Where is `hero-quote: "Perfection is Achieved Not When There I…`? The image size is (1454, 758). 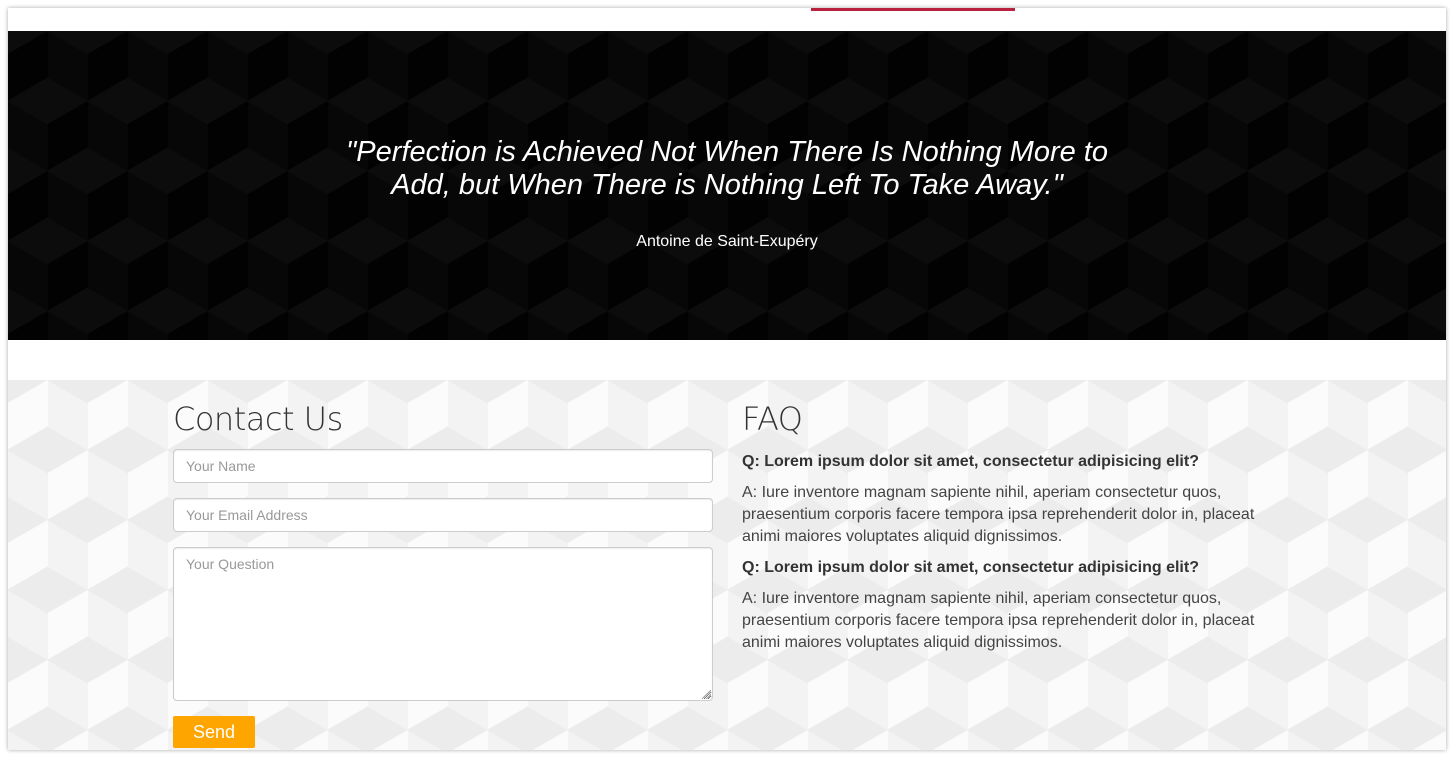
hero-quote: "Perfection is Achieved Not When There I… is located at coordinates (727, 168).